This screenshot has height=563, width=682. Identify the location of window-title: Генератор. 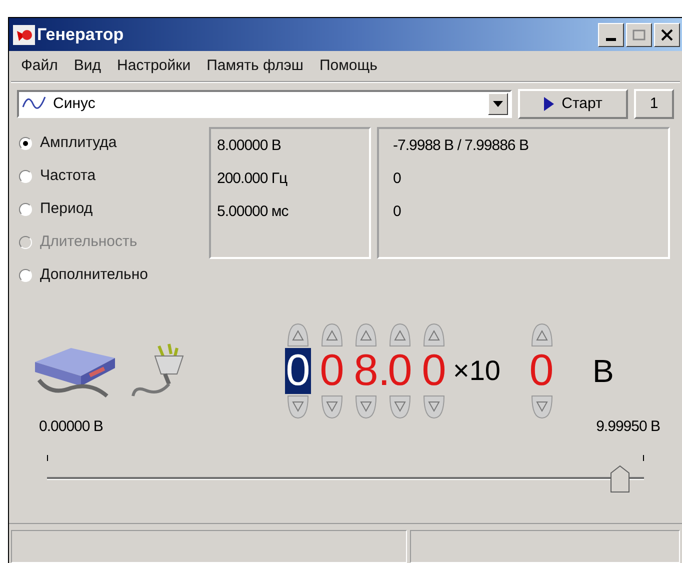
(80, 35).